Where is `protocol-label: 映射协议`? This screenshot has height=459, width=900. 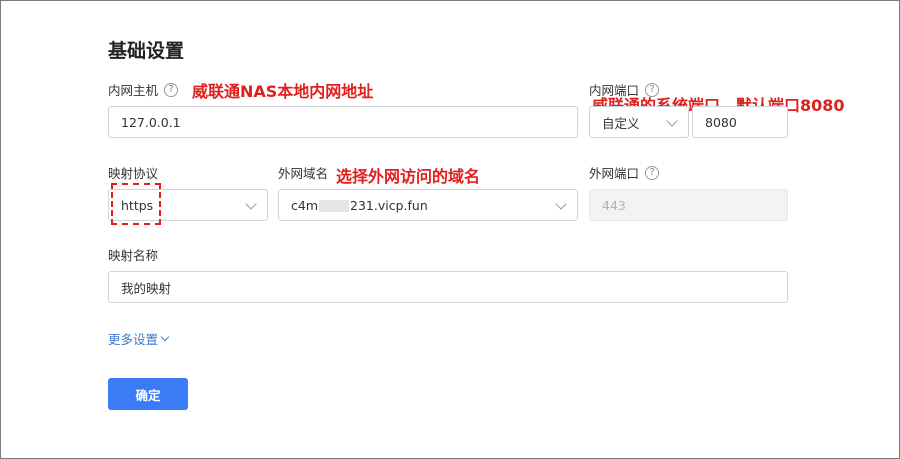
protocol-label: 映射协议 is located at coordinates (133, 172).